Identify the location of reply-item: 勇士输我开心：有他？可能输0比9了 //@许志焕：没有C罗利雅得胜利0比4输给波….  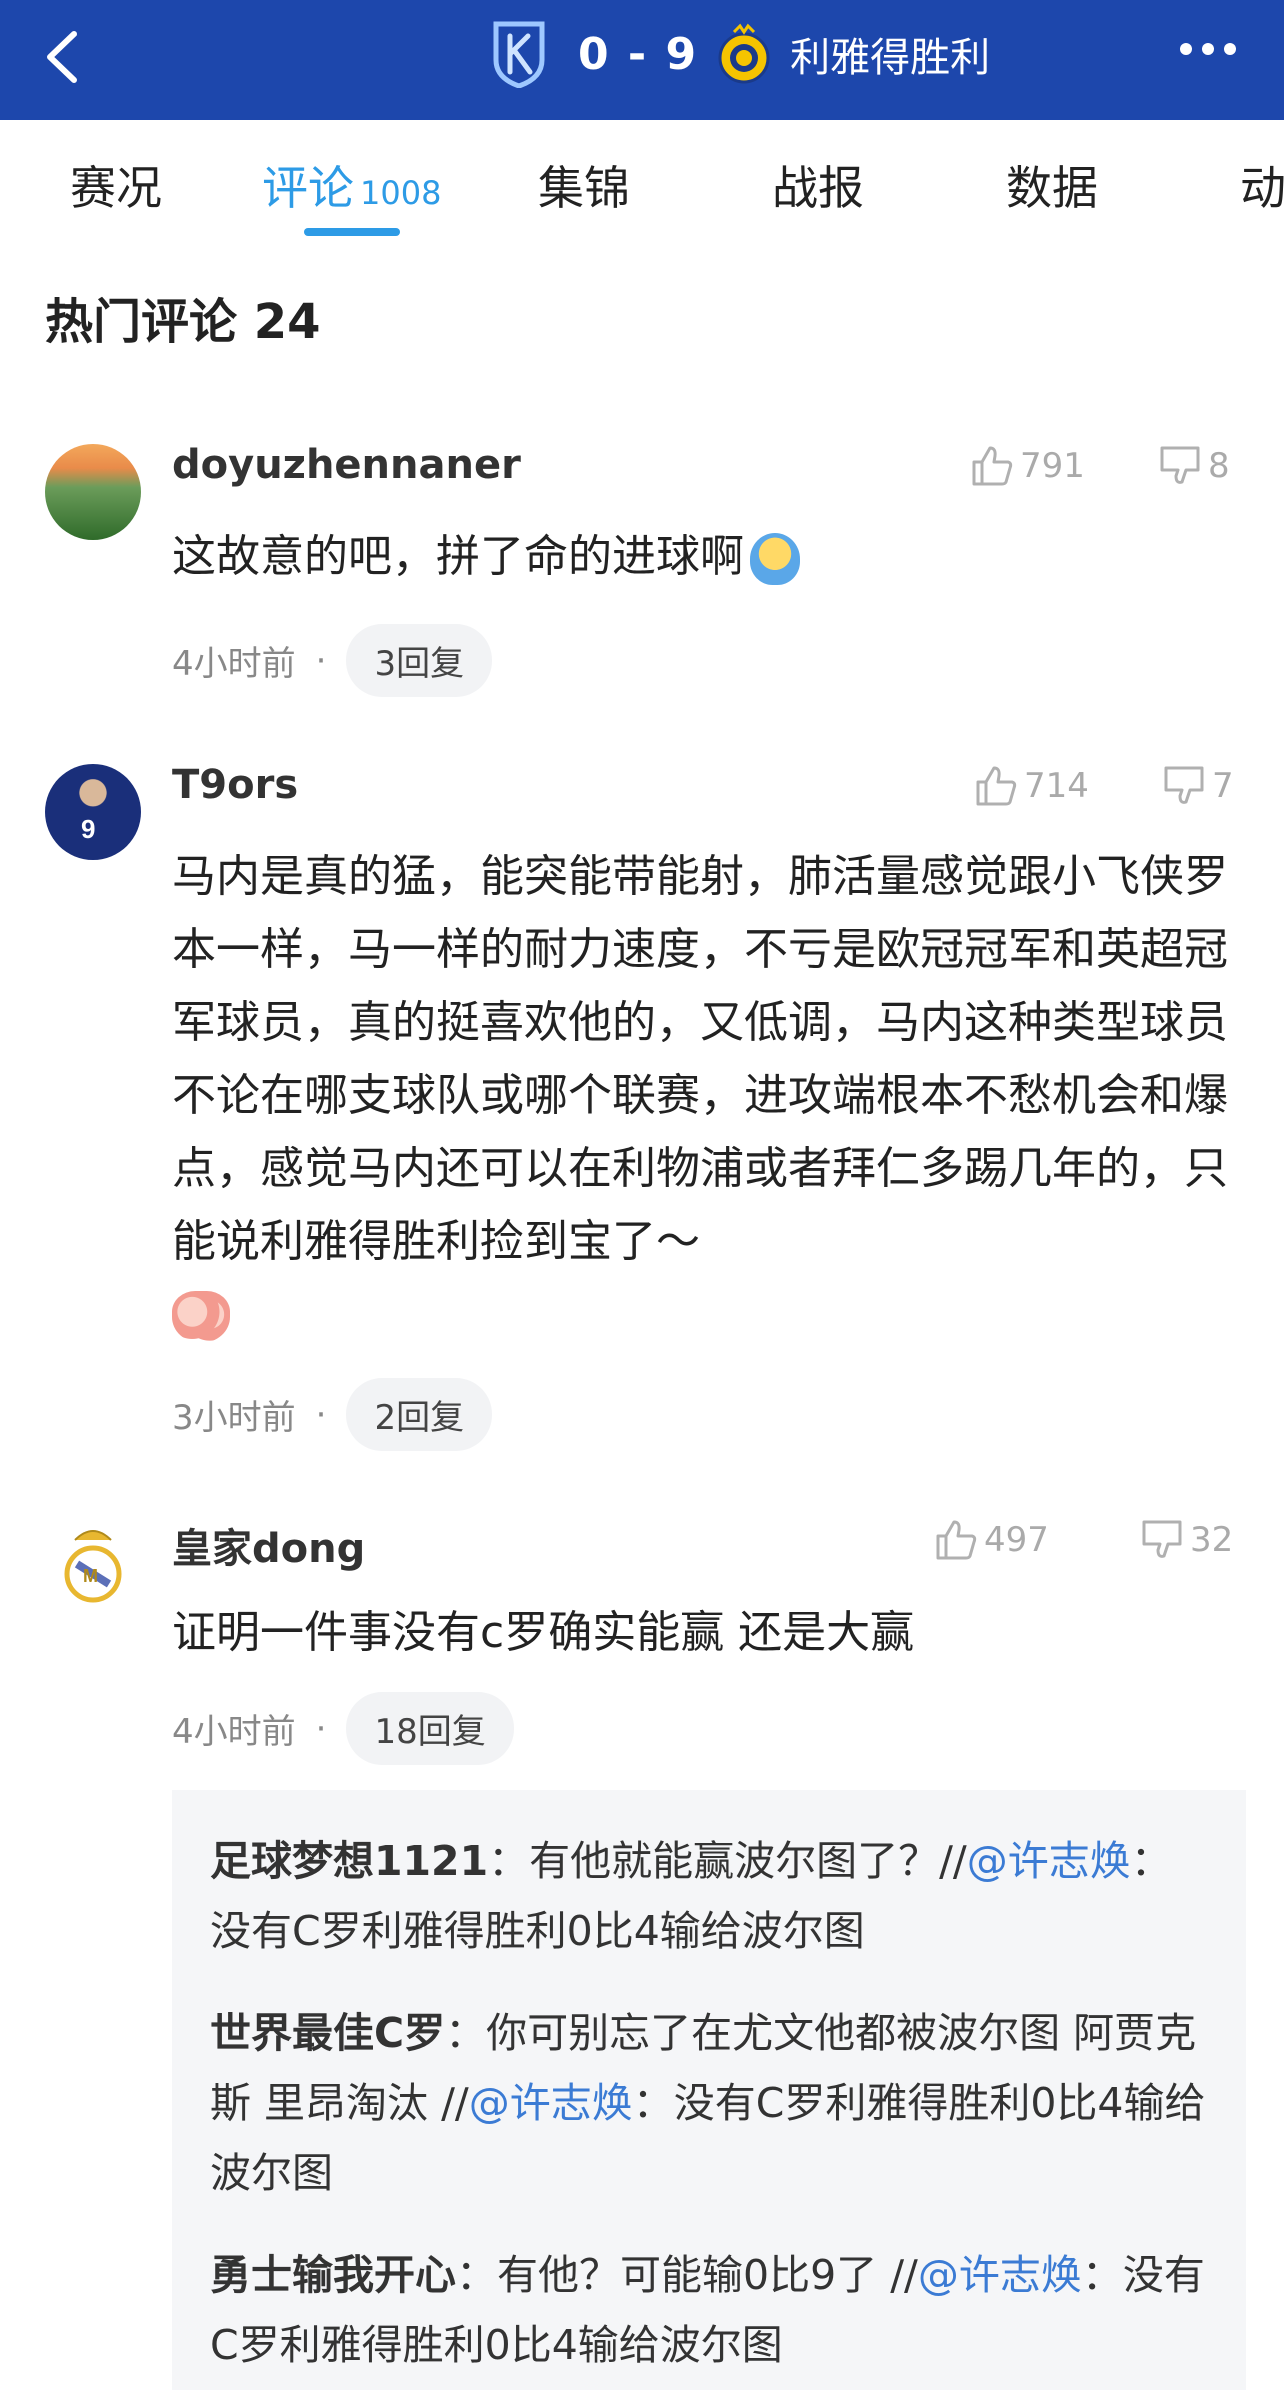
(710, 2310).